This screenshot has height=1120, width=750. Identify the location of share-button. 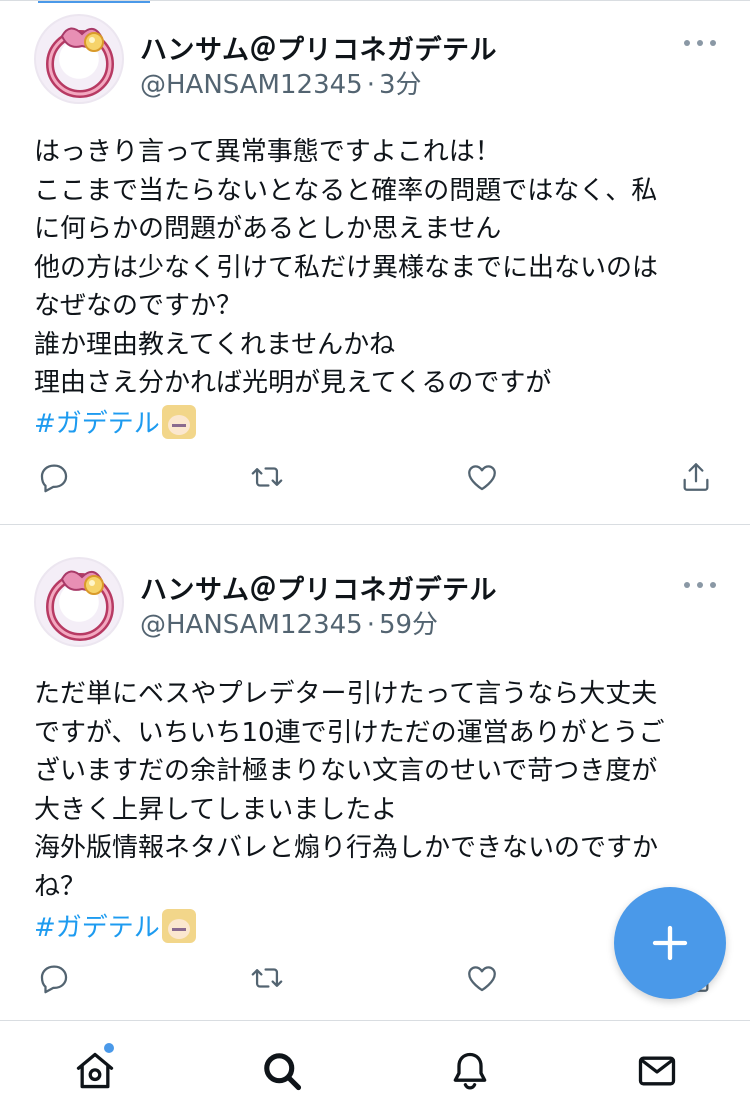
(696, 477).